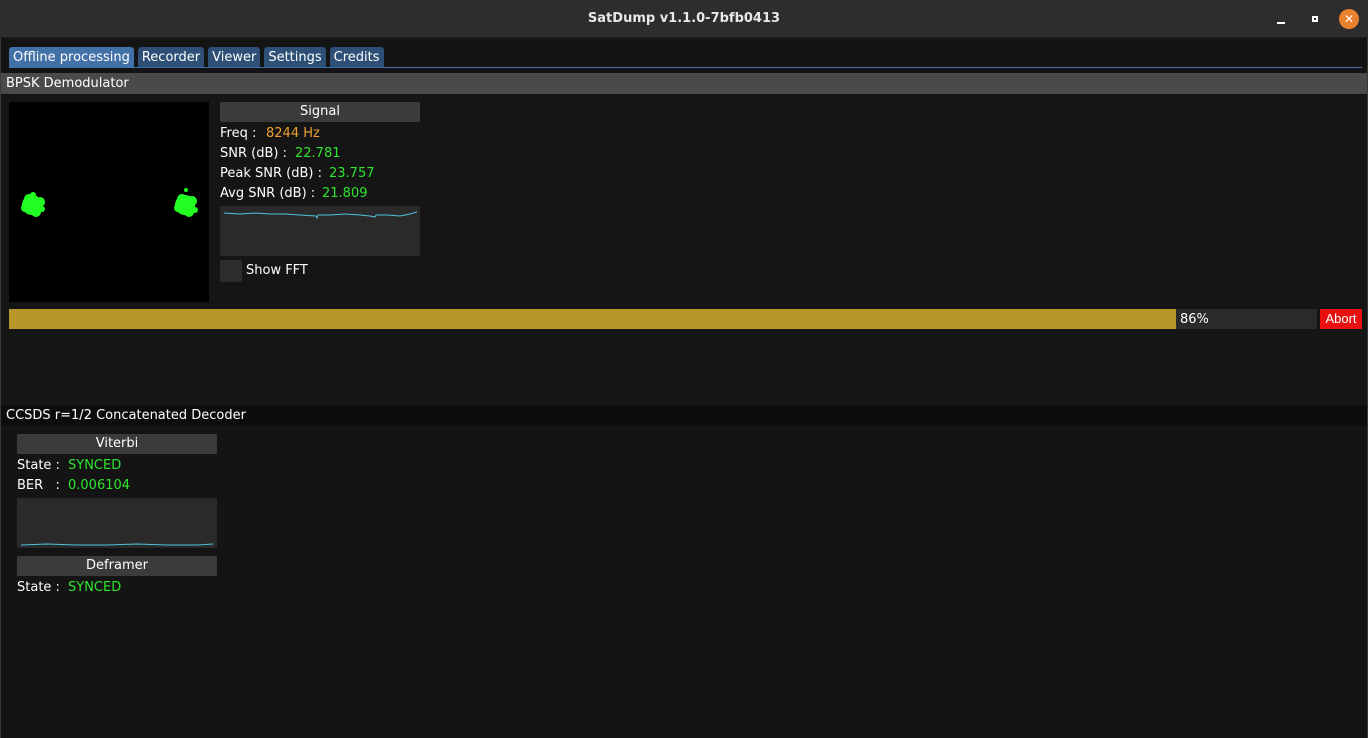 Image resolution: width=1368 pixels, height=738 pixels. I want to click on title-bar: SatDump v1.1.0-7bfb0413 ✕, so click(684, 19).